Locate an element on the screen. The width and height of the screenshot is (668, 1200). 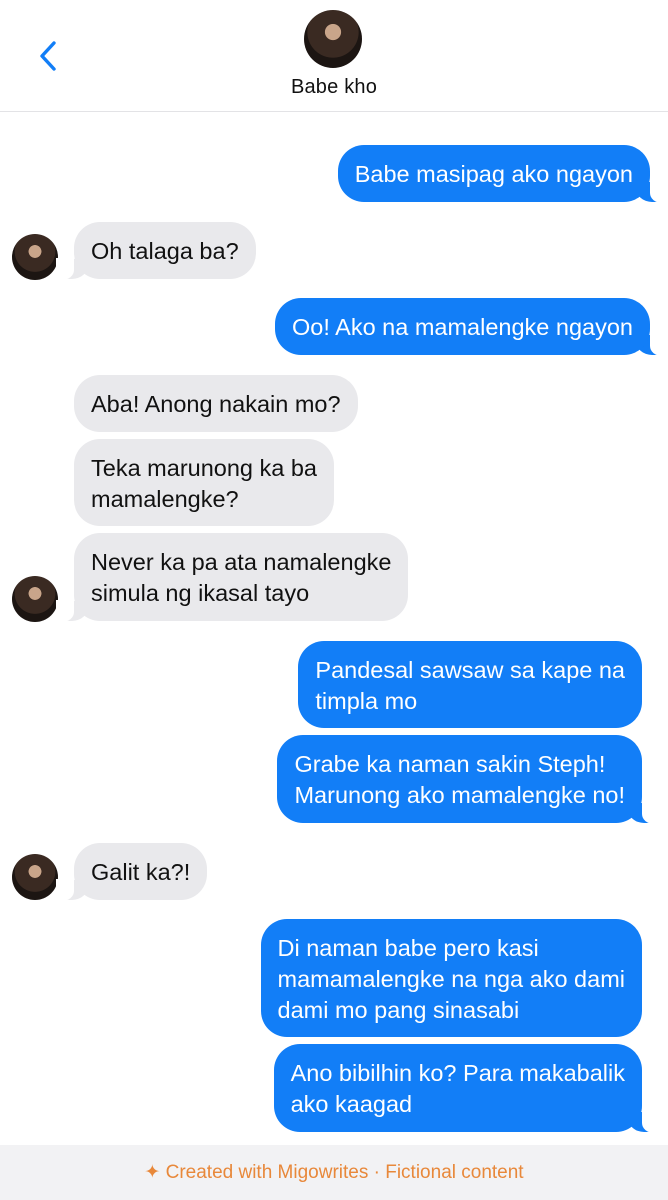
outgoing-message: Oo! Ako na mamalengke ngayon is located at coordinates (471, 327).